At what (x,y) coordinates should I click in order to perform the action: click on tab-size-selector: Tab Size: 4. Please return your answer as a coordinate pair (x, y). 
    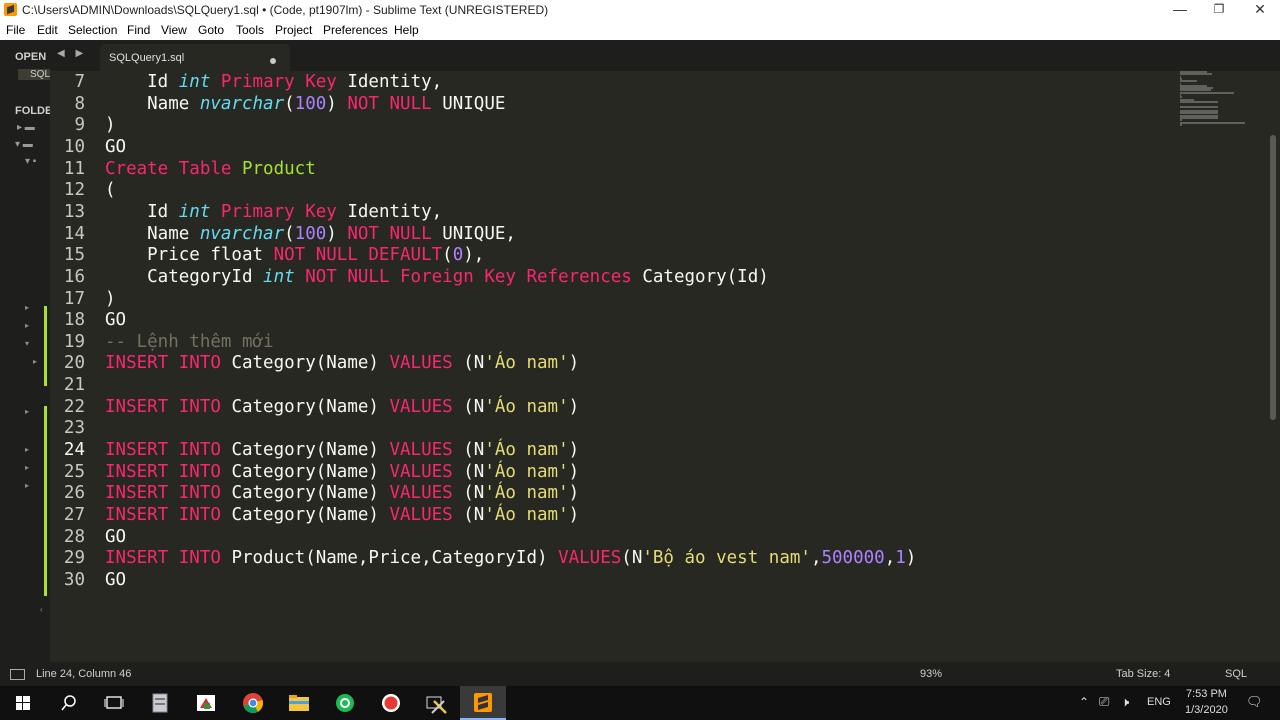
    Looking at the image, I should click on (1143, 674).